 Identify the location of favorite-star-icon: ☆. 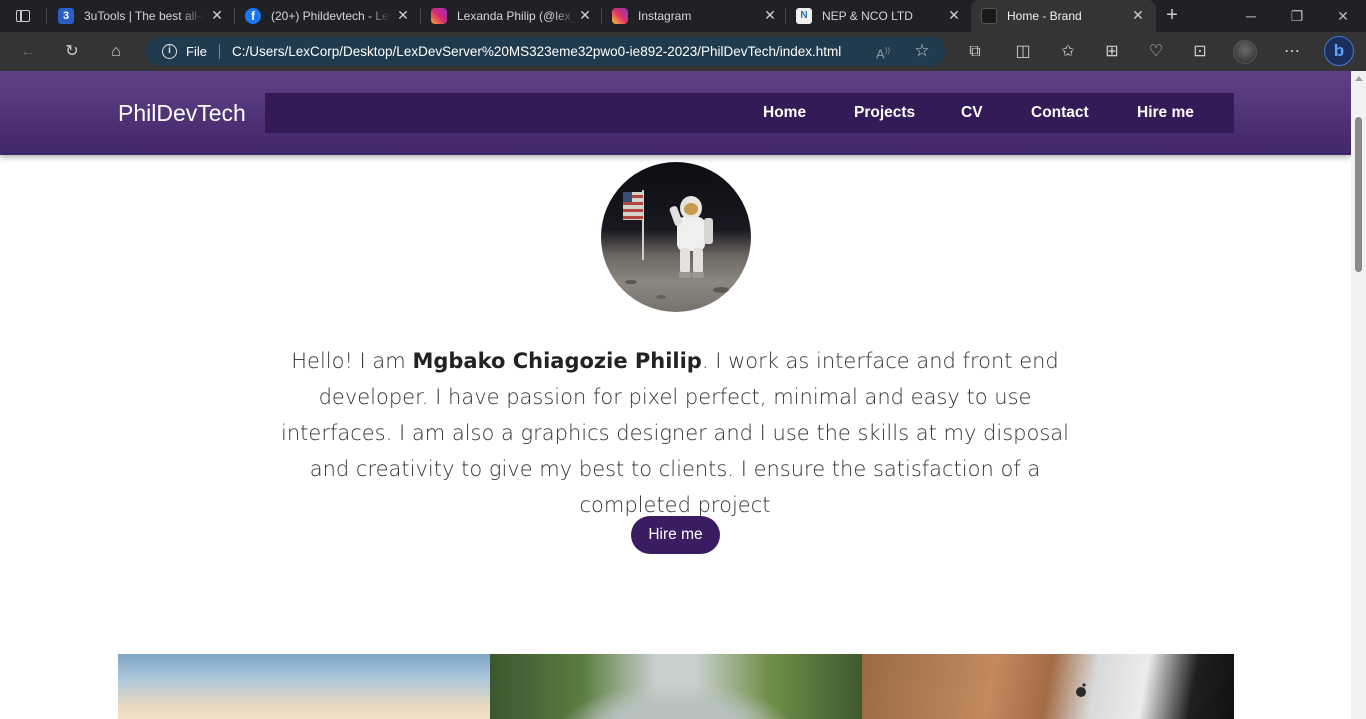
(922, 51).